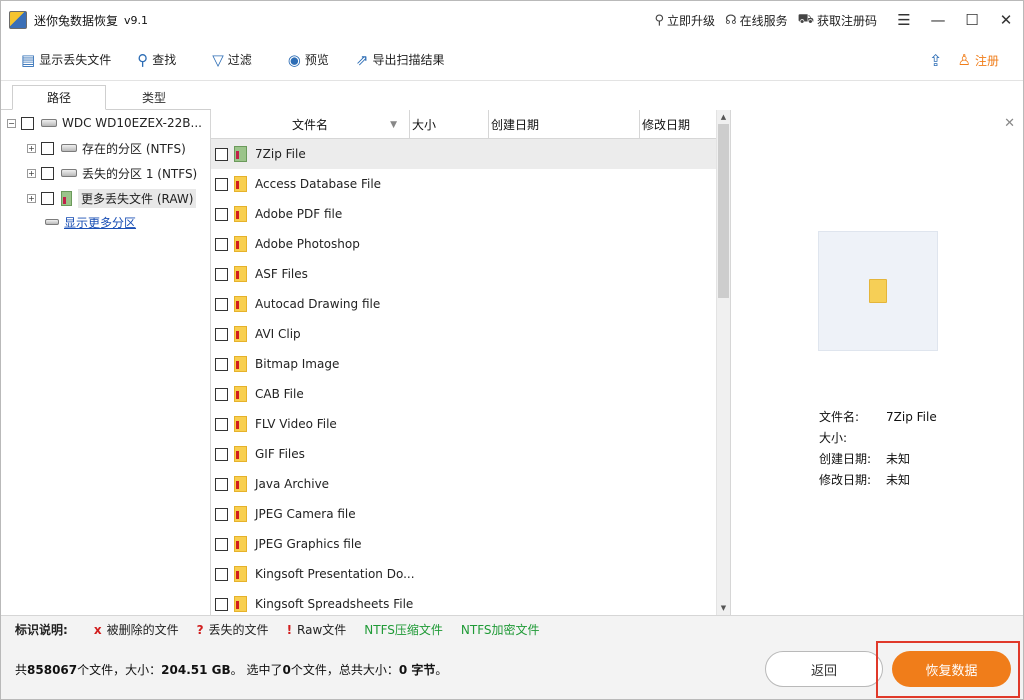 This screenshot has width=1024, height=700. Describe the element at coordinates (463, 364) in the screenshot. I see `table-row: Bitmap Image` at that location.